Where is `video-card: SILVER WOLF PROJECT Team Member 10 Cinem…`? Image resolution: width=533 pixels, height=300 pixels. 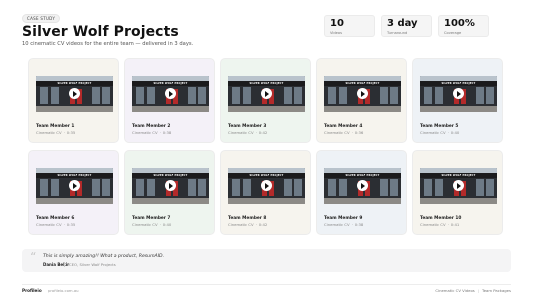 video-card: SILVER WOLF PROJECT Team Member 10 Cinem… is located at coordinates (457, 192).